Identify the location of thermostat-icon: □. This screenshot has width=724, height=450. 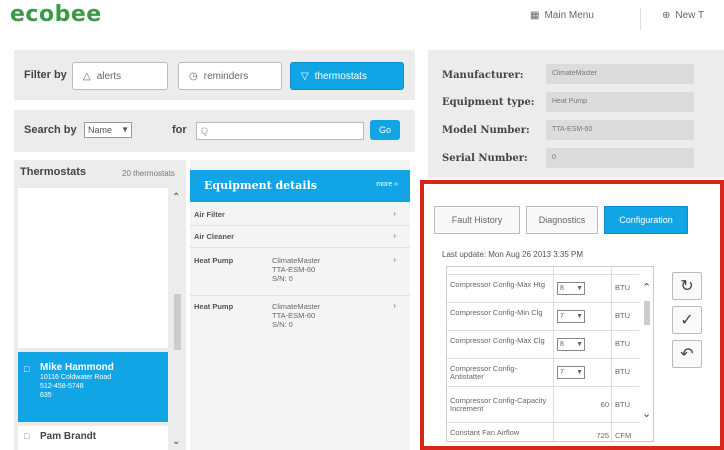
(27, 436).